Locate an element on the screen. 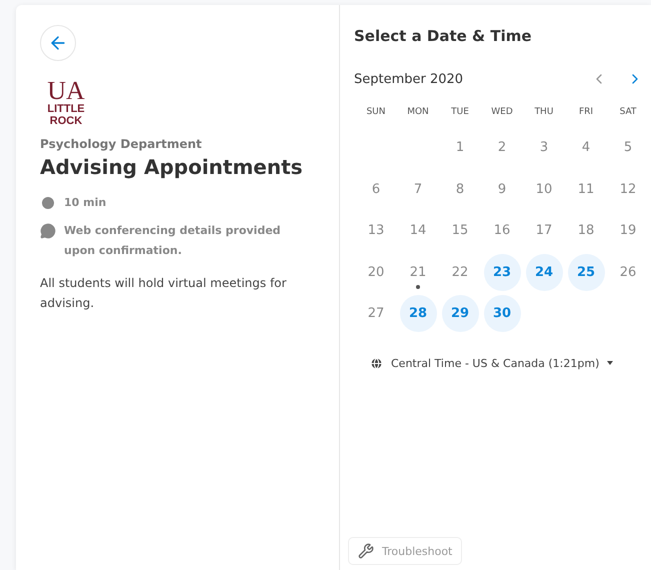  calendar-date: 10 is located at coordinates (544, 189).